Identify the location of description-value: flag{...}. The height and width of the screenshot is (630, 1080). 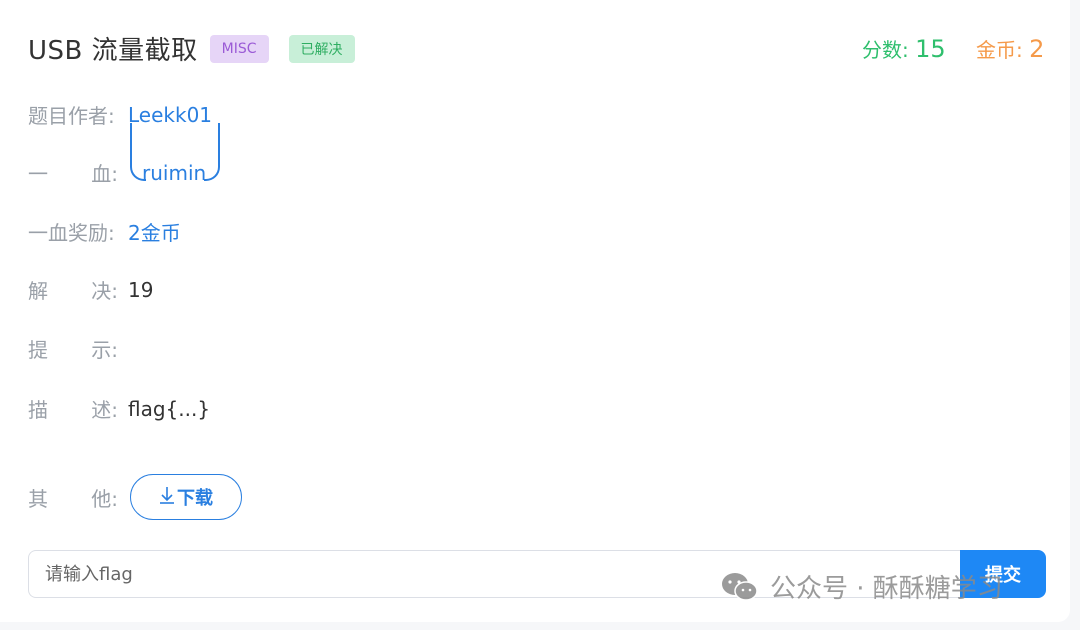
(169, 408).